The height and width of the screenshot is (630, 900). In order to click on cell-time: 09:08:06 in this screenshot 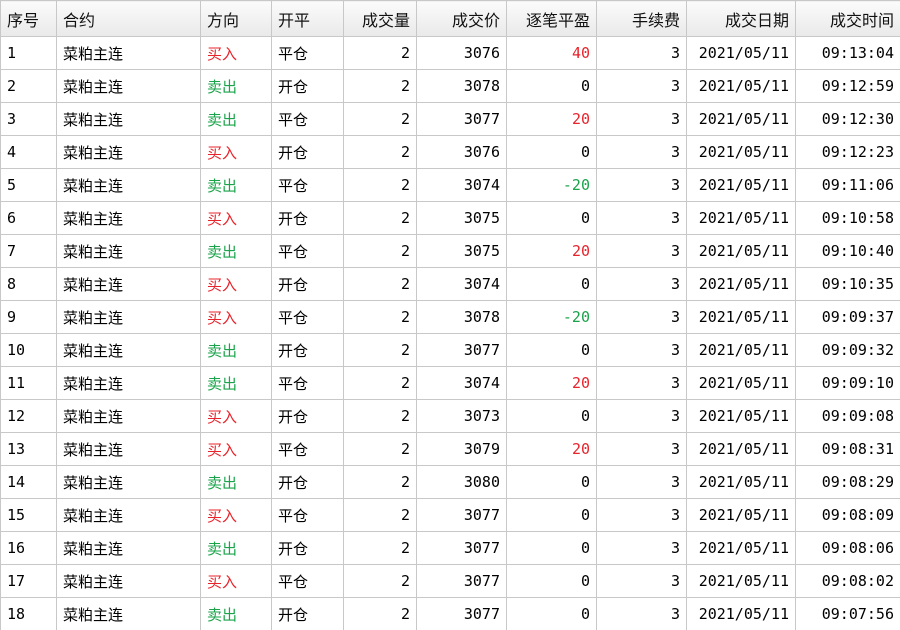, I will do `click(847, 548)`.